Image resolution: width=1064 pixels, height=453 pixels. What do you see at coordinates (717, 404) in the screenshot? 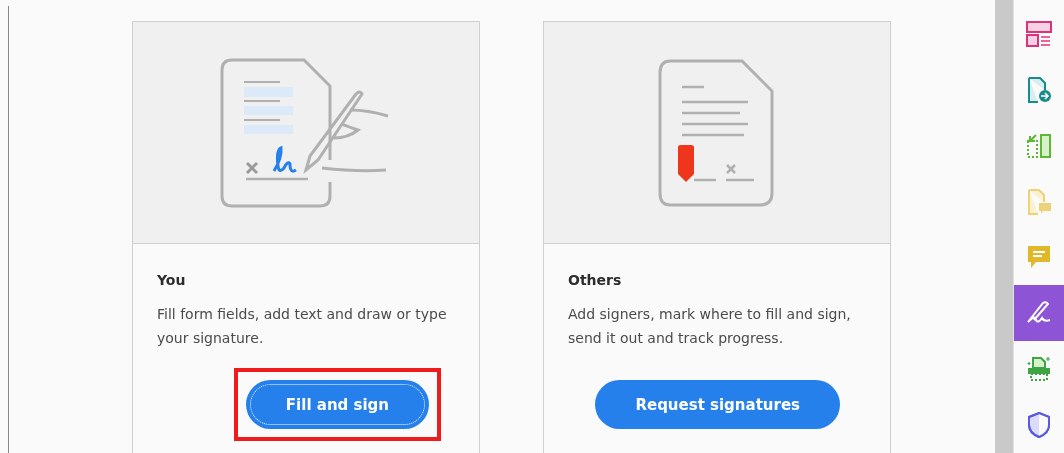
I see `action-button: Request signatures` at bounding box center [717, 404].